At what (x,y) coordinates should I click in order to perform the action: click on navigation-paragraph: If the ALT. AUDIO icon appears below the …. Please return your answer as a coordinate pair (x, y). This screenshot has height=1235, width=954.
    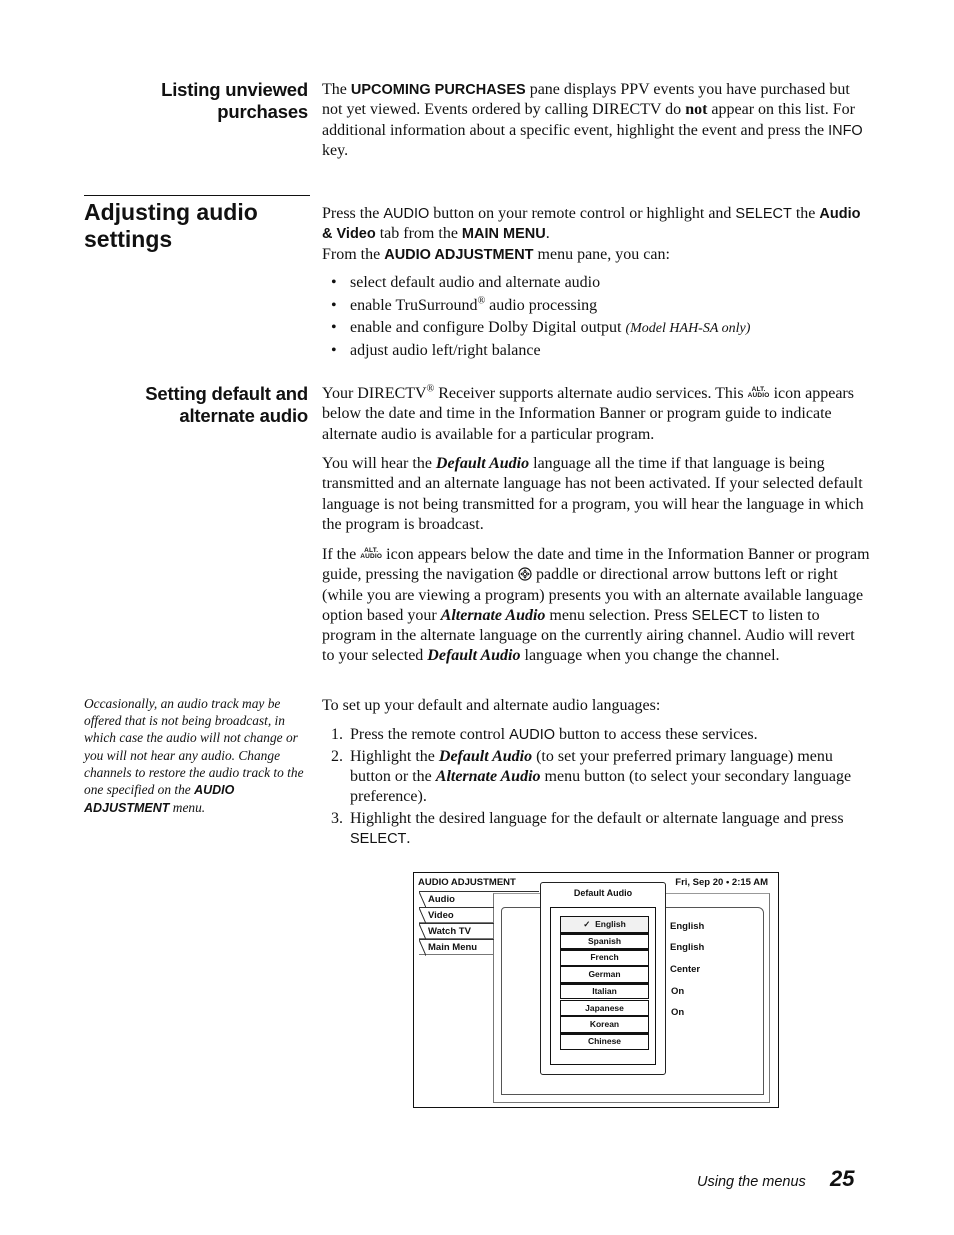
    Looking at the image, I should click on (596, 605).